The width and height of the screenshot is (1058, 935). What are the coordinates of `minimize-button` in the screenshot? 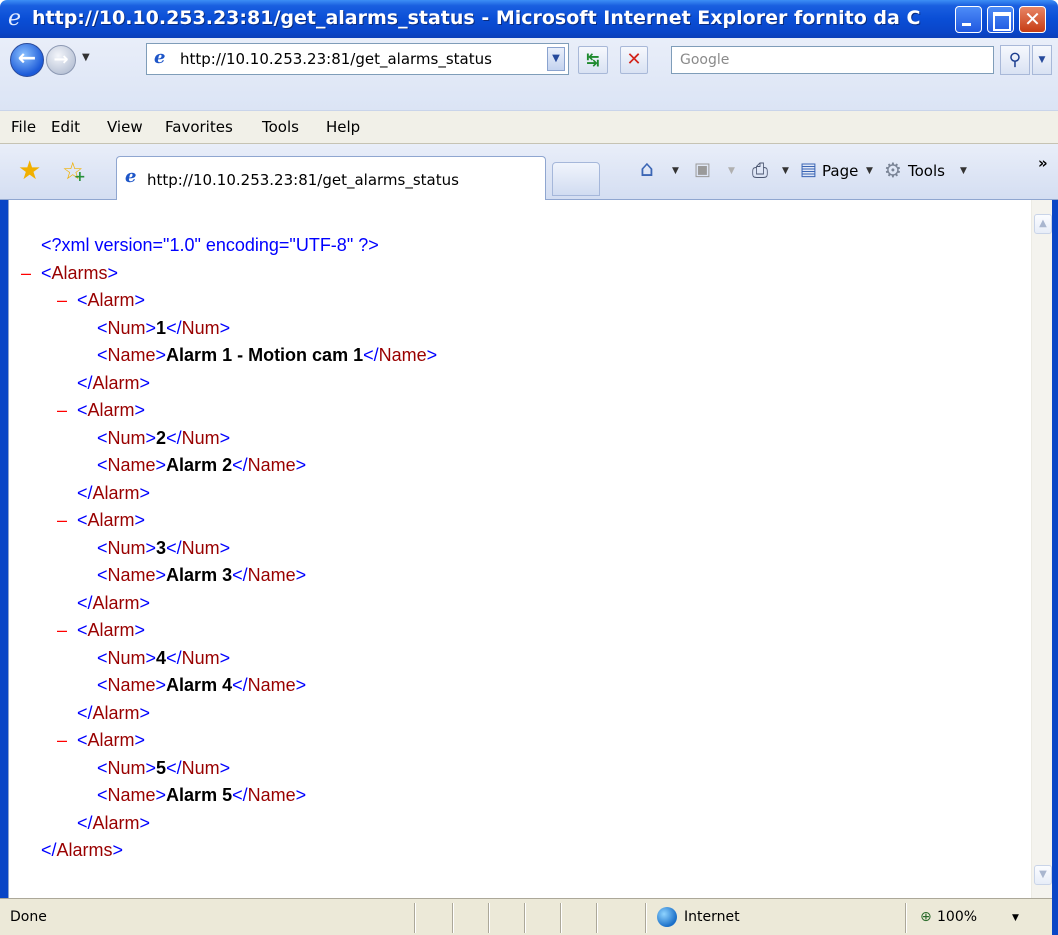 It's located at (968, 19).